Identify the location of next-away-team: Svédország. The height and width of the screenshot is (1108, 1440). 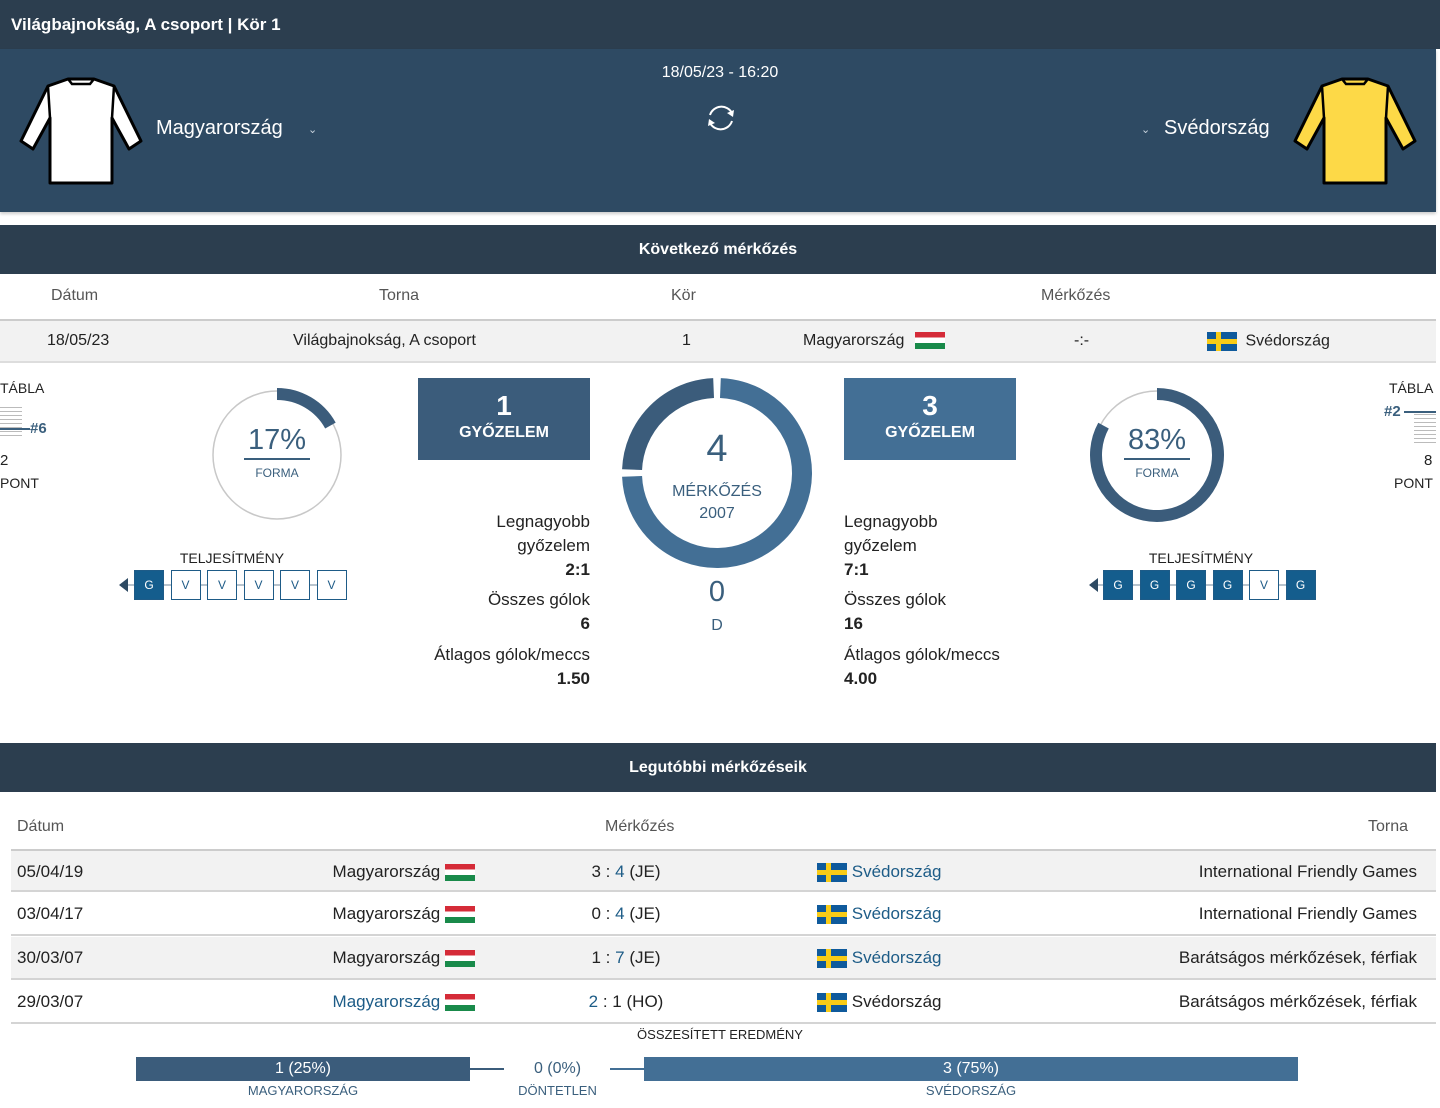
(1268, 341).